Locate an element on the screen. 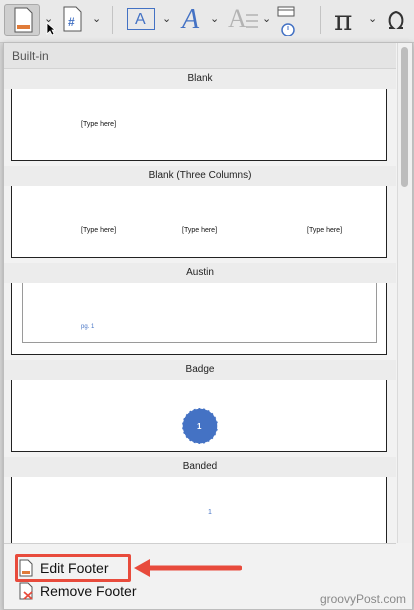 Image resolution: width=414 pixels, height=610 pixels. drop-cap-lines-icon is located at coordinates (252, 21).